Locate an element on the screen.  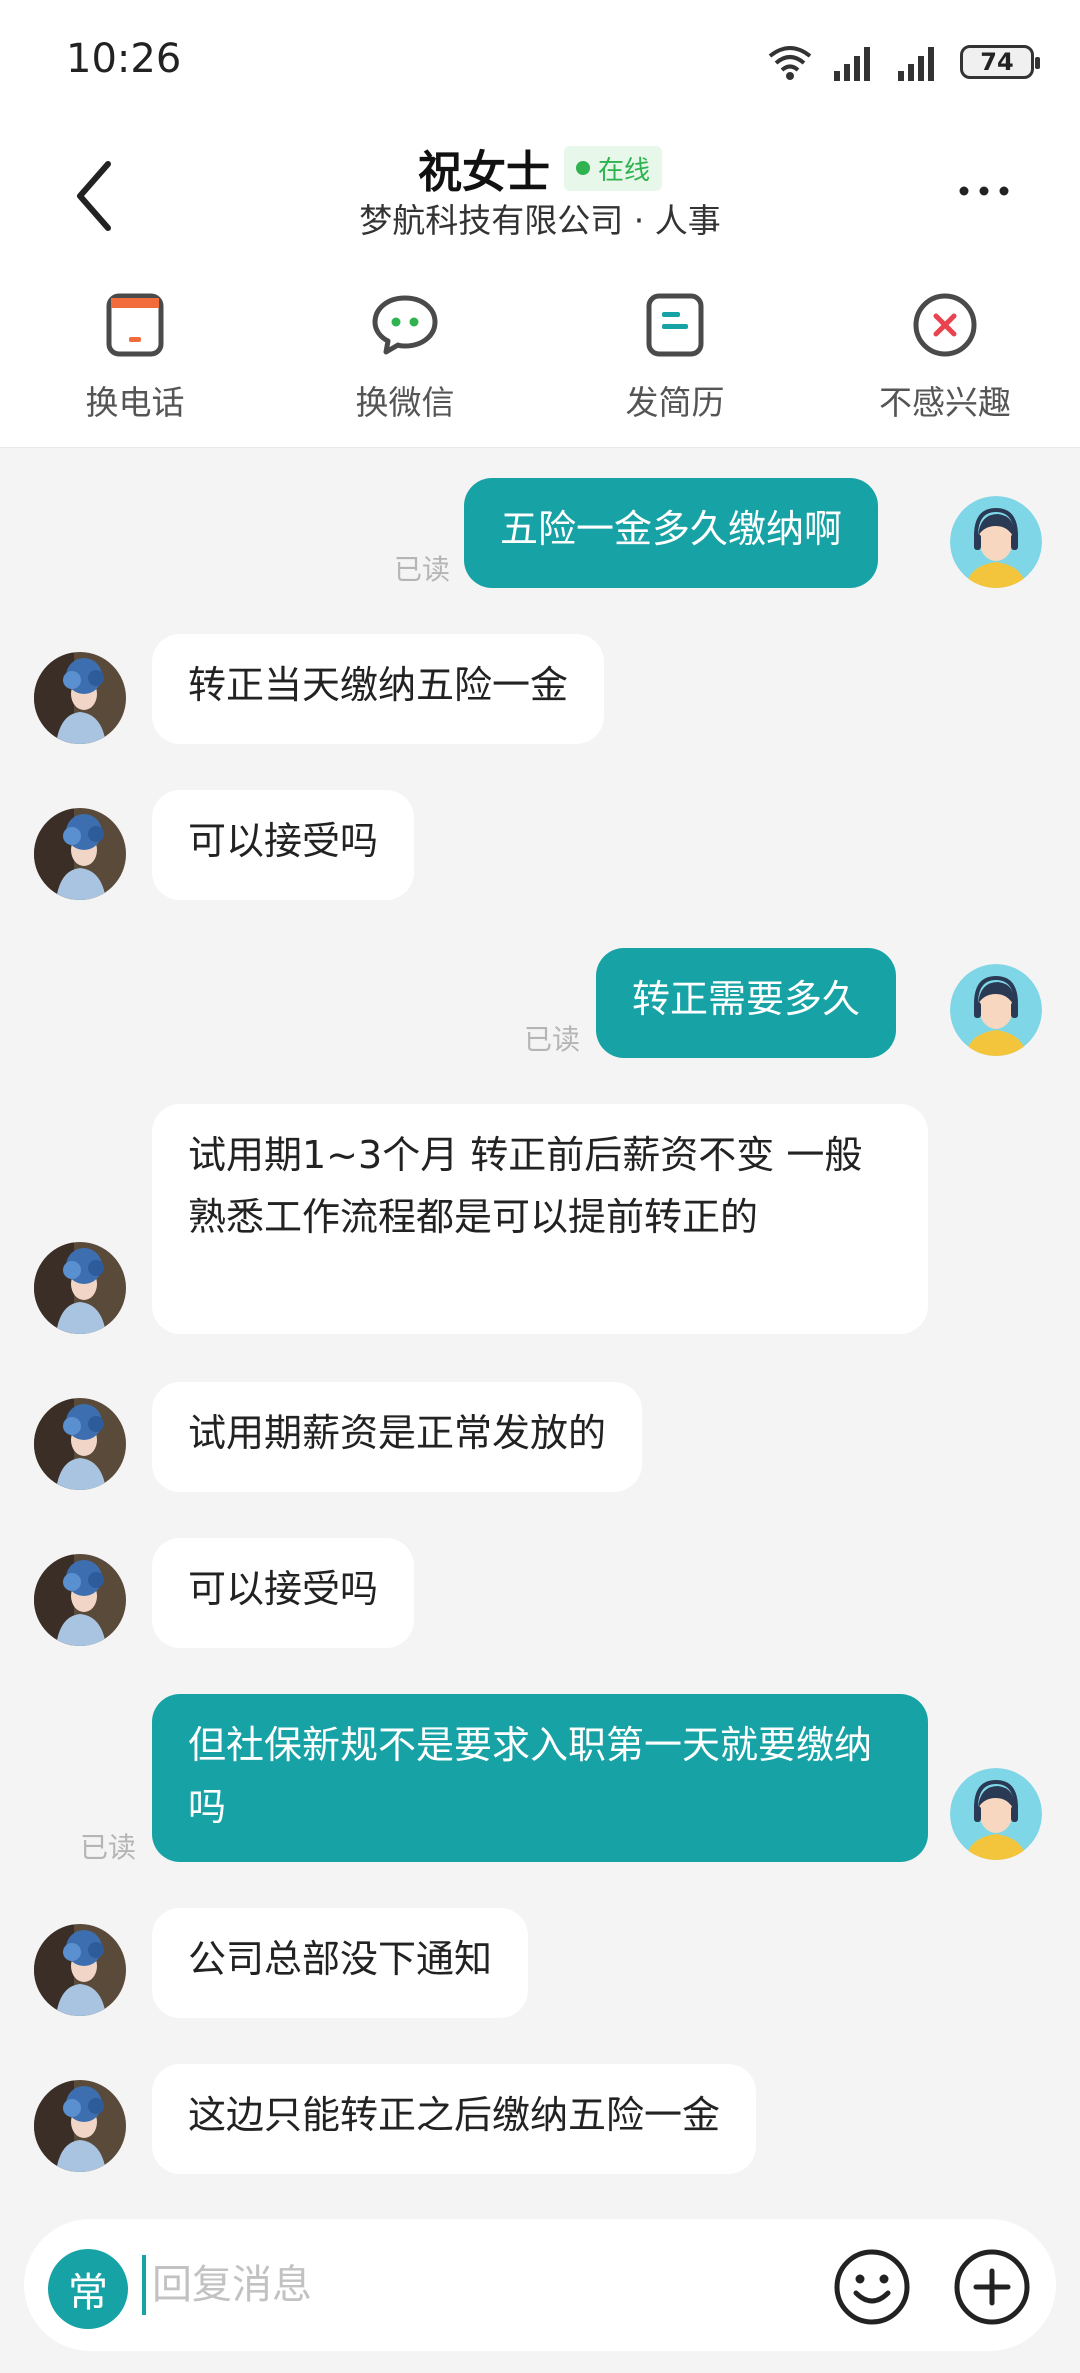
action-label: 换微信 is located at coordinates (405, 402).